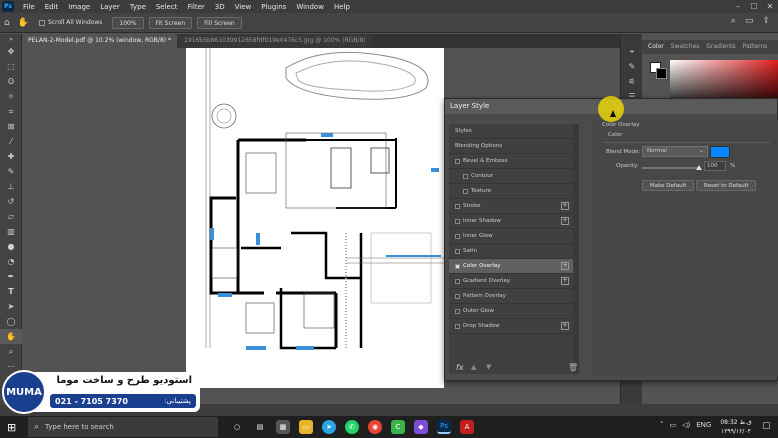 The width and height of the screenshot is (778, 438). I want to click on shape-tool-icon: ◯, so click(11, 321).